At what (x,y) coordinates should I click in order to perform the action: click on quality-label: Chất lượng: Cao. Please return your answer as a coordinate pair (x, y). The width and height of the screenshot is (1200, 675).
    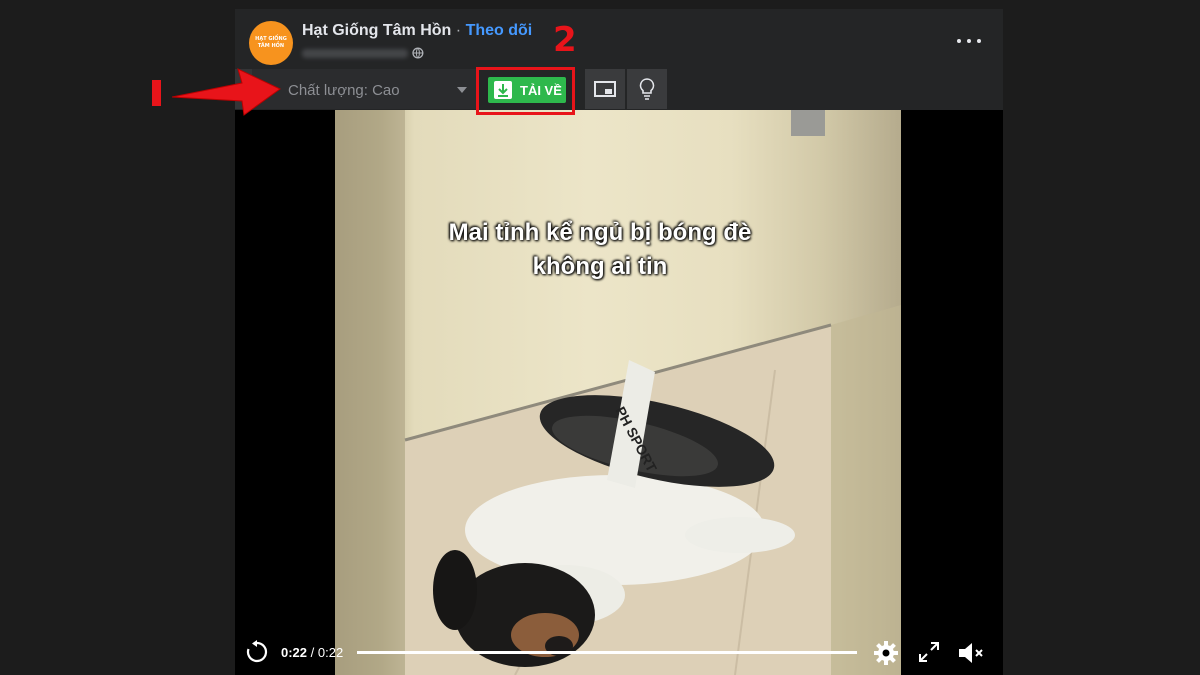
    Looking at the image, I should click on (344, 90).